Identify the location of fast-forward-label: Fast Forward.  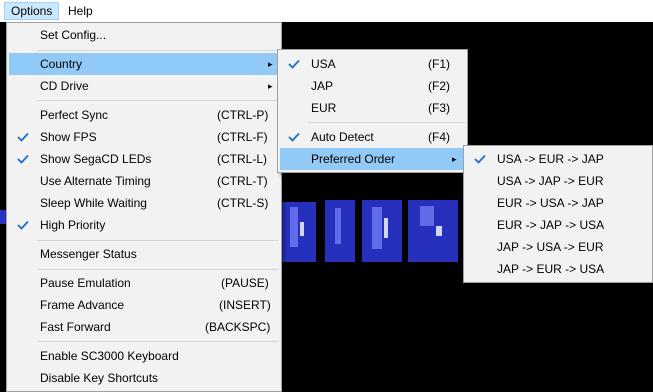
(75, 327).